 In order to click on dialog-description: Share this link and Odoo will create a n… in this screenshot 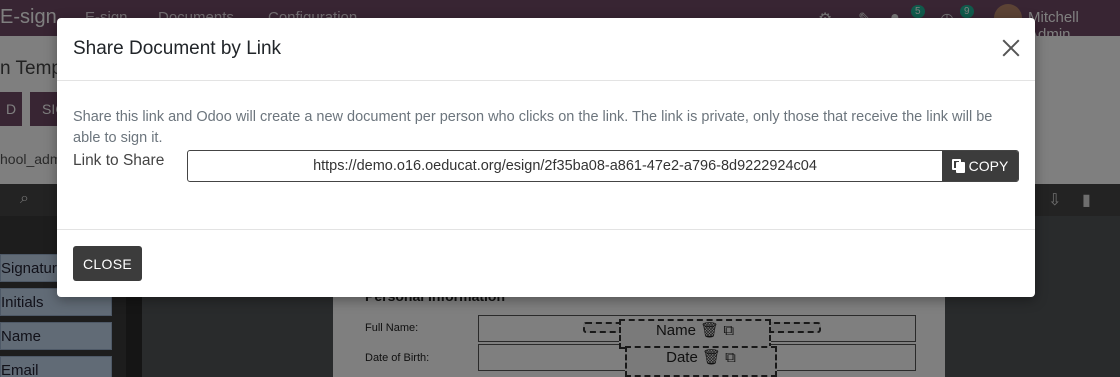, I will do `click(533, 127)`.